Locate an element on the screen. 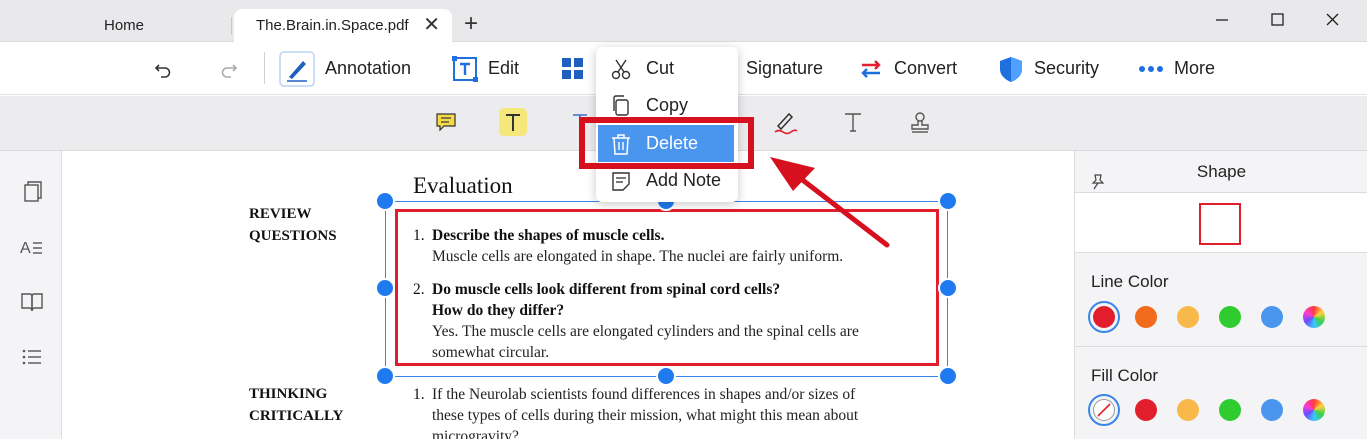  pointer-arrow-icon is located at coordinates (830, 202).